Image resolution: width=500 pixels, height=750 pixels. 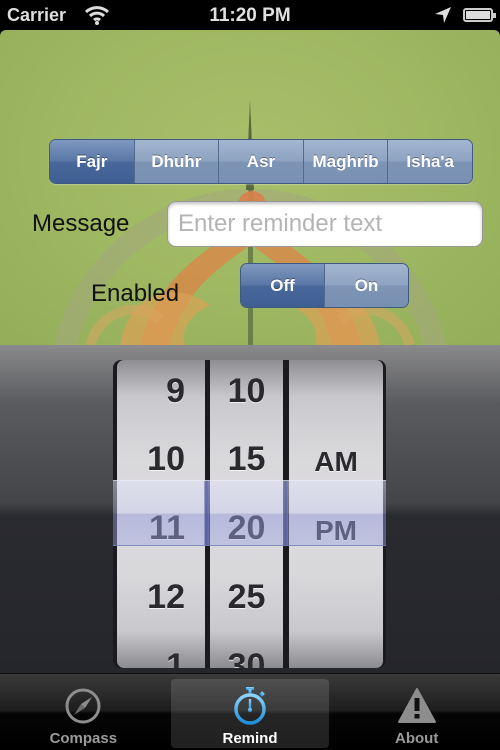 What do you see at coordinates (135, 293) in the screenshot?
I see `enabled-label: Enabled` at bounding box center [135, 293].